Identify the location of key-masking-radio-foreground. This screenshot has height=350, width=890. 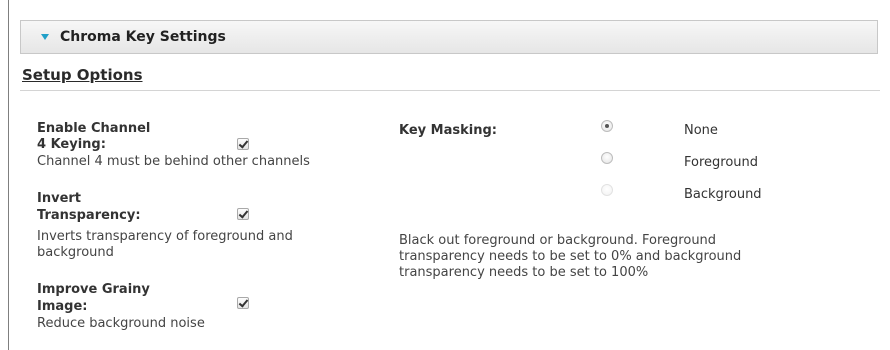
(607, 158).